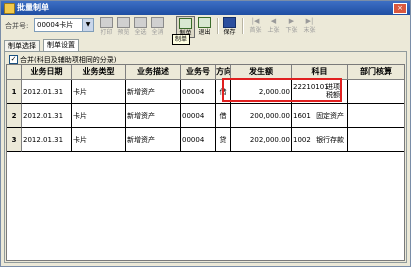  Describe the element at coordinates (185, 23) in the screenshot. I see `voucher-icon` at that location.